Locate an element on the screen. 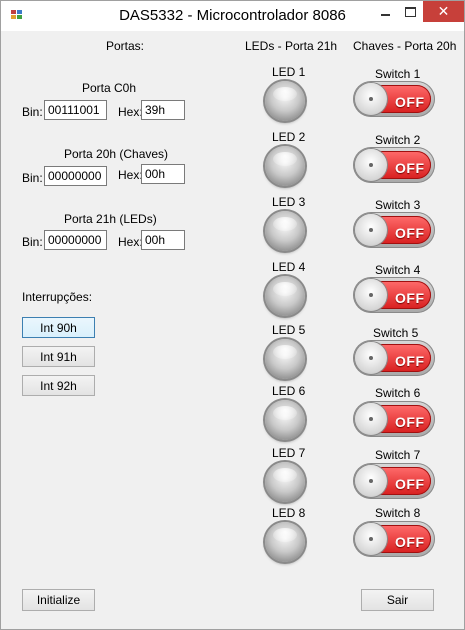 The height and width of the screenshot is (630, 465). title-bar: DAS5332 - Microcontrolador 8086 ✕ is located at coordinates (232, 16).